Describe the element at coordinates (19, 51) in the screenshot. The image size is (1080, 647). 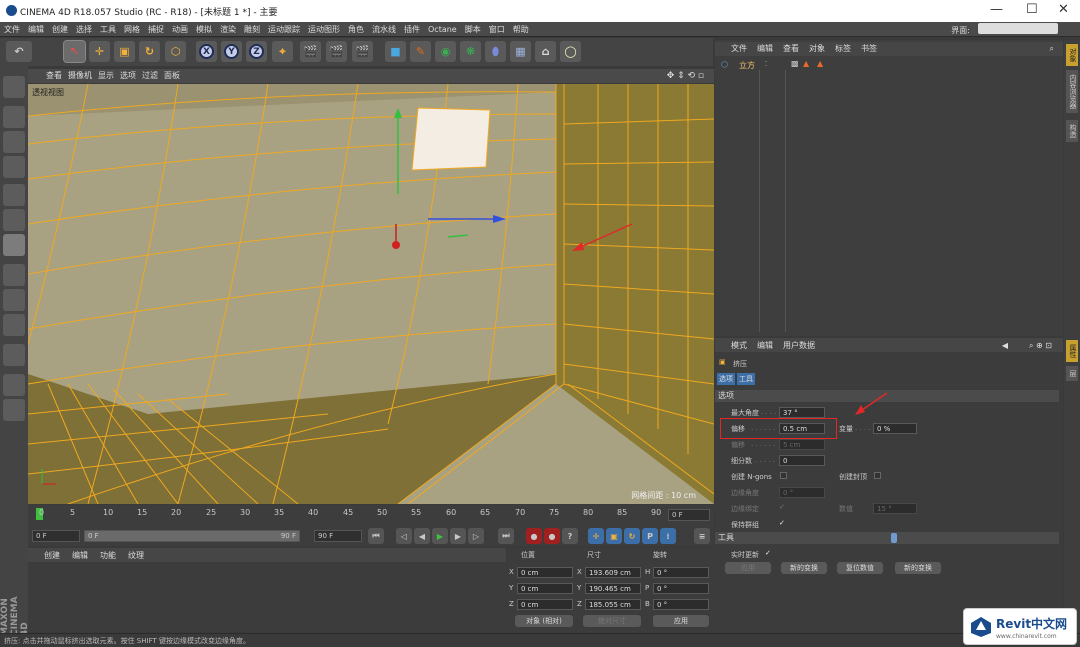
I see `undo-icon: ↶` at that location.